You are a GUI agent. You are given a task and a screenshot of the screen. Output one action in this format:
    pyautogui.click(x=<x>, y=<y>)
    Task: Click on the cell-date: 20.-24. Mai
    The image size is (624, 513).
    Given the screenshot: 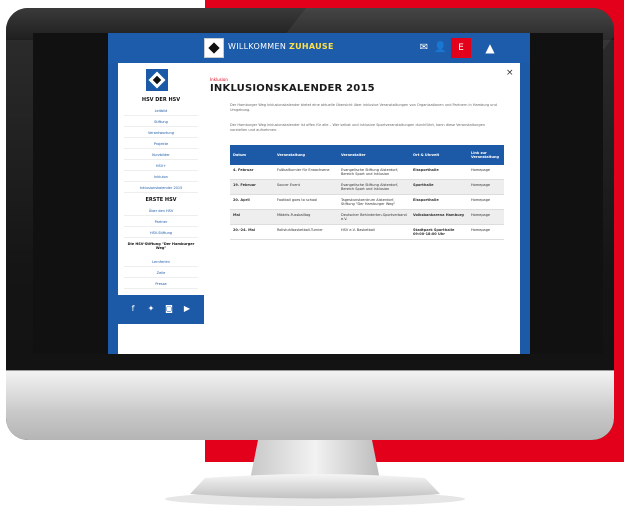 What is the action you would take?
    pyautogui.click(x=252, y=232)
    